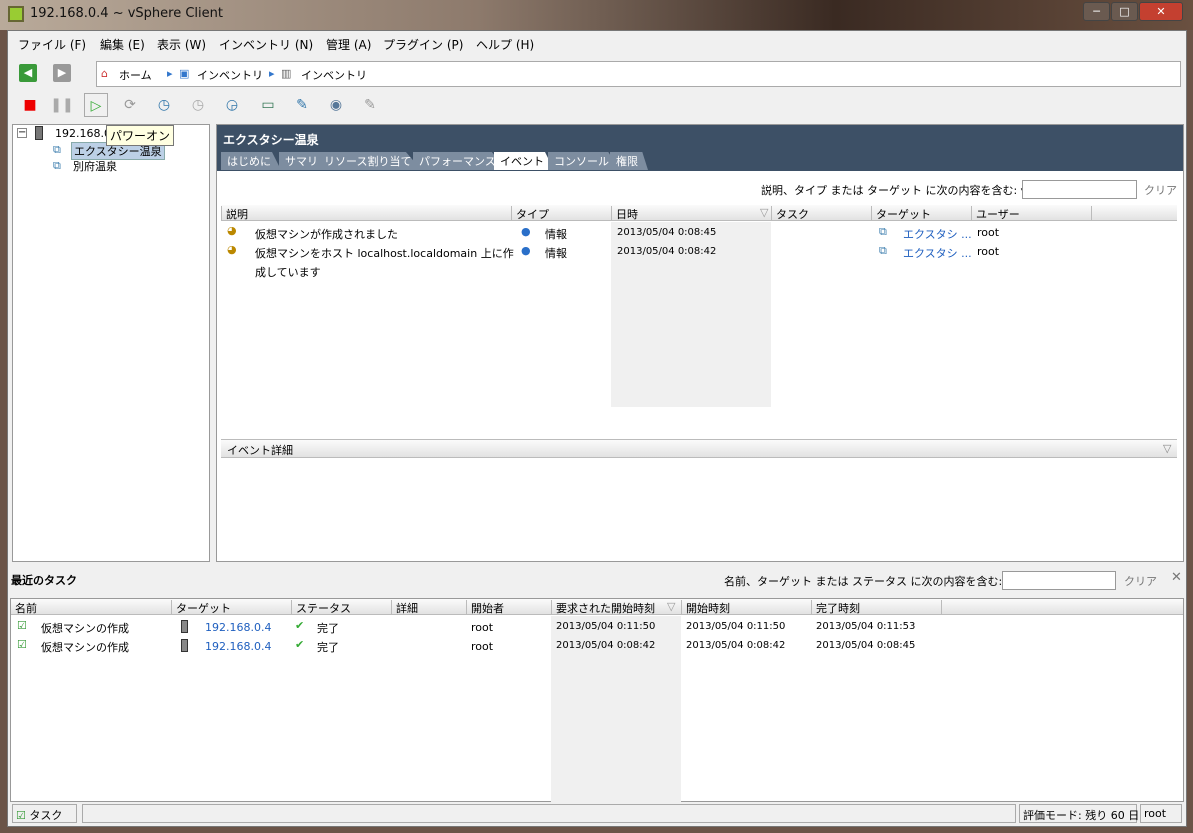 This screenshot has width=1193, height=833. What do you see at coordinates (22, 133) in the screenshot?
I see `collapse-icon: −` at bounding box center [22, 133].